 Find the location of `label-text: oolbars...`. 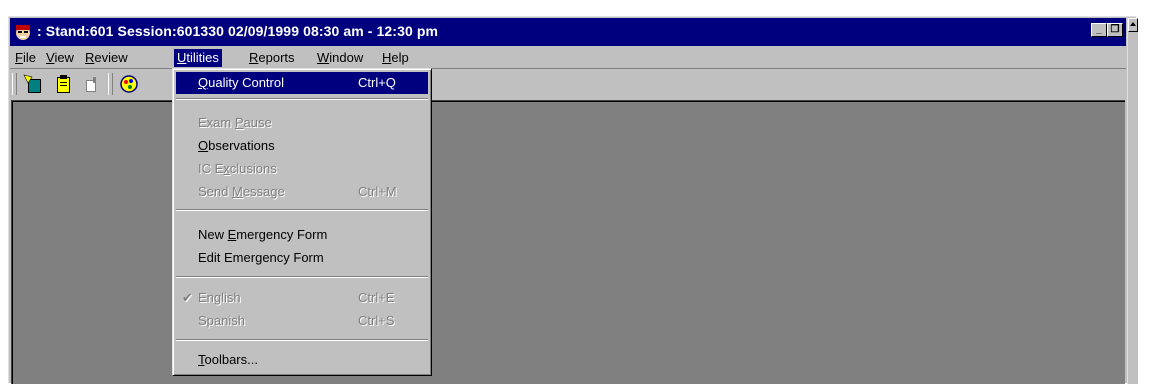

label-text: oolbars... is located at coordinates (231, 359).